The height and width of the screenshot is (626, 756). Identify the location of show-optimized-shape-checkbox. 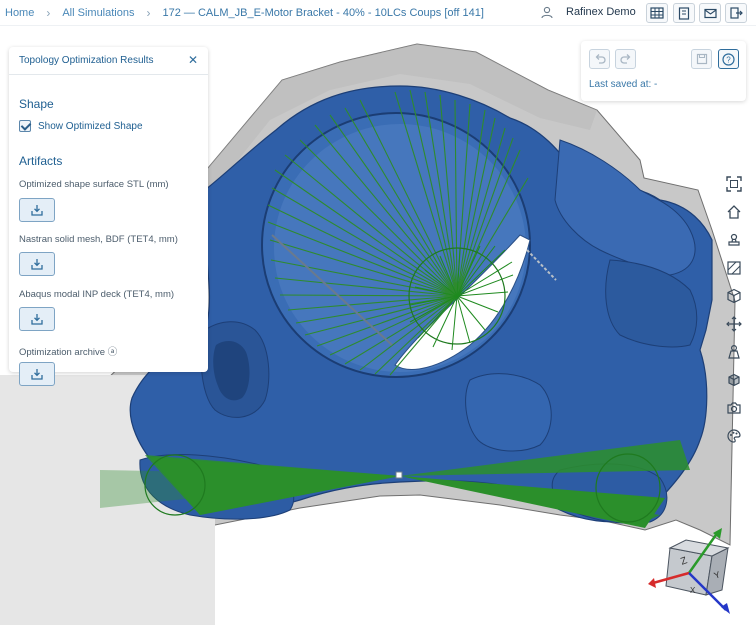
(25, 126).